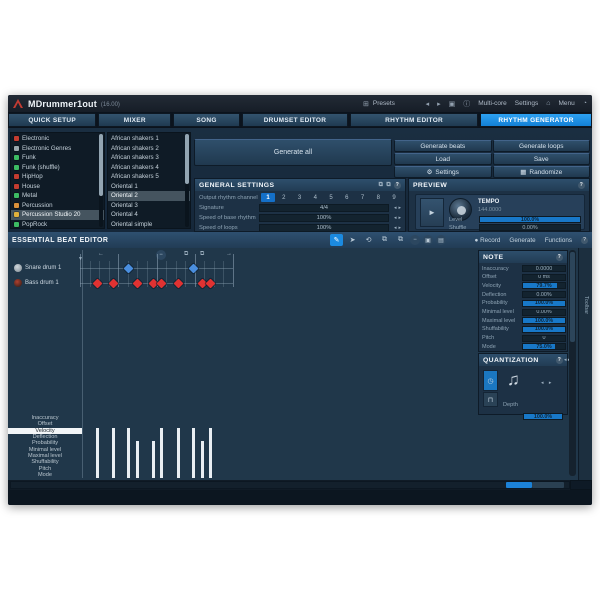  I want to click on channel-option-7: 7, so click(363, 197).